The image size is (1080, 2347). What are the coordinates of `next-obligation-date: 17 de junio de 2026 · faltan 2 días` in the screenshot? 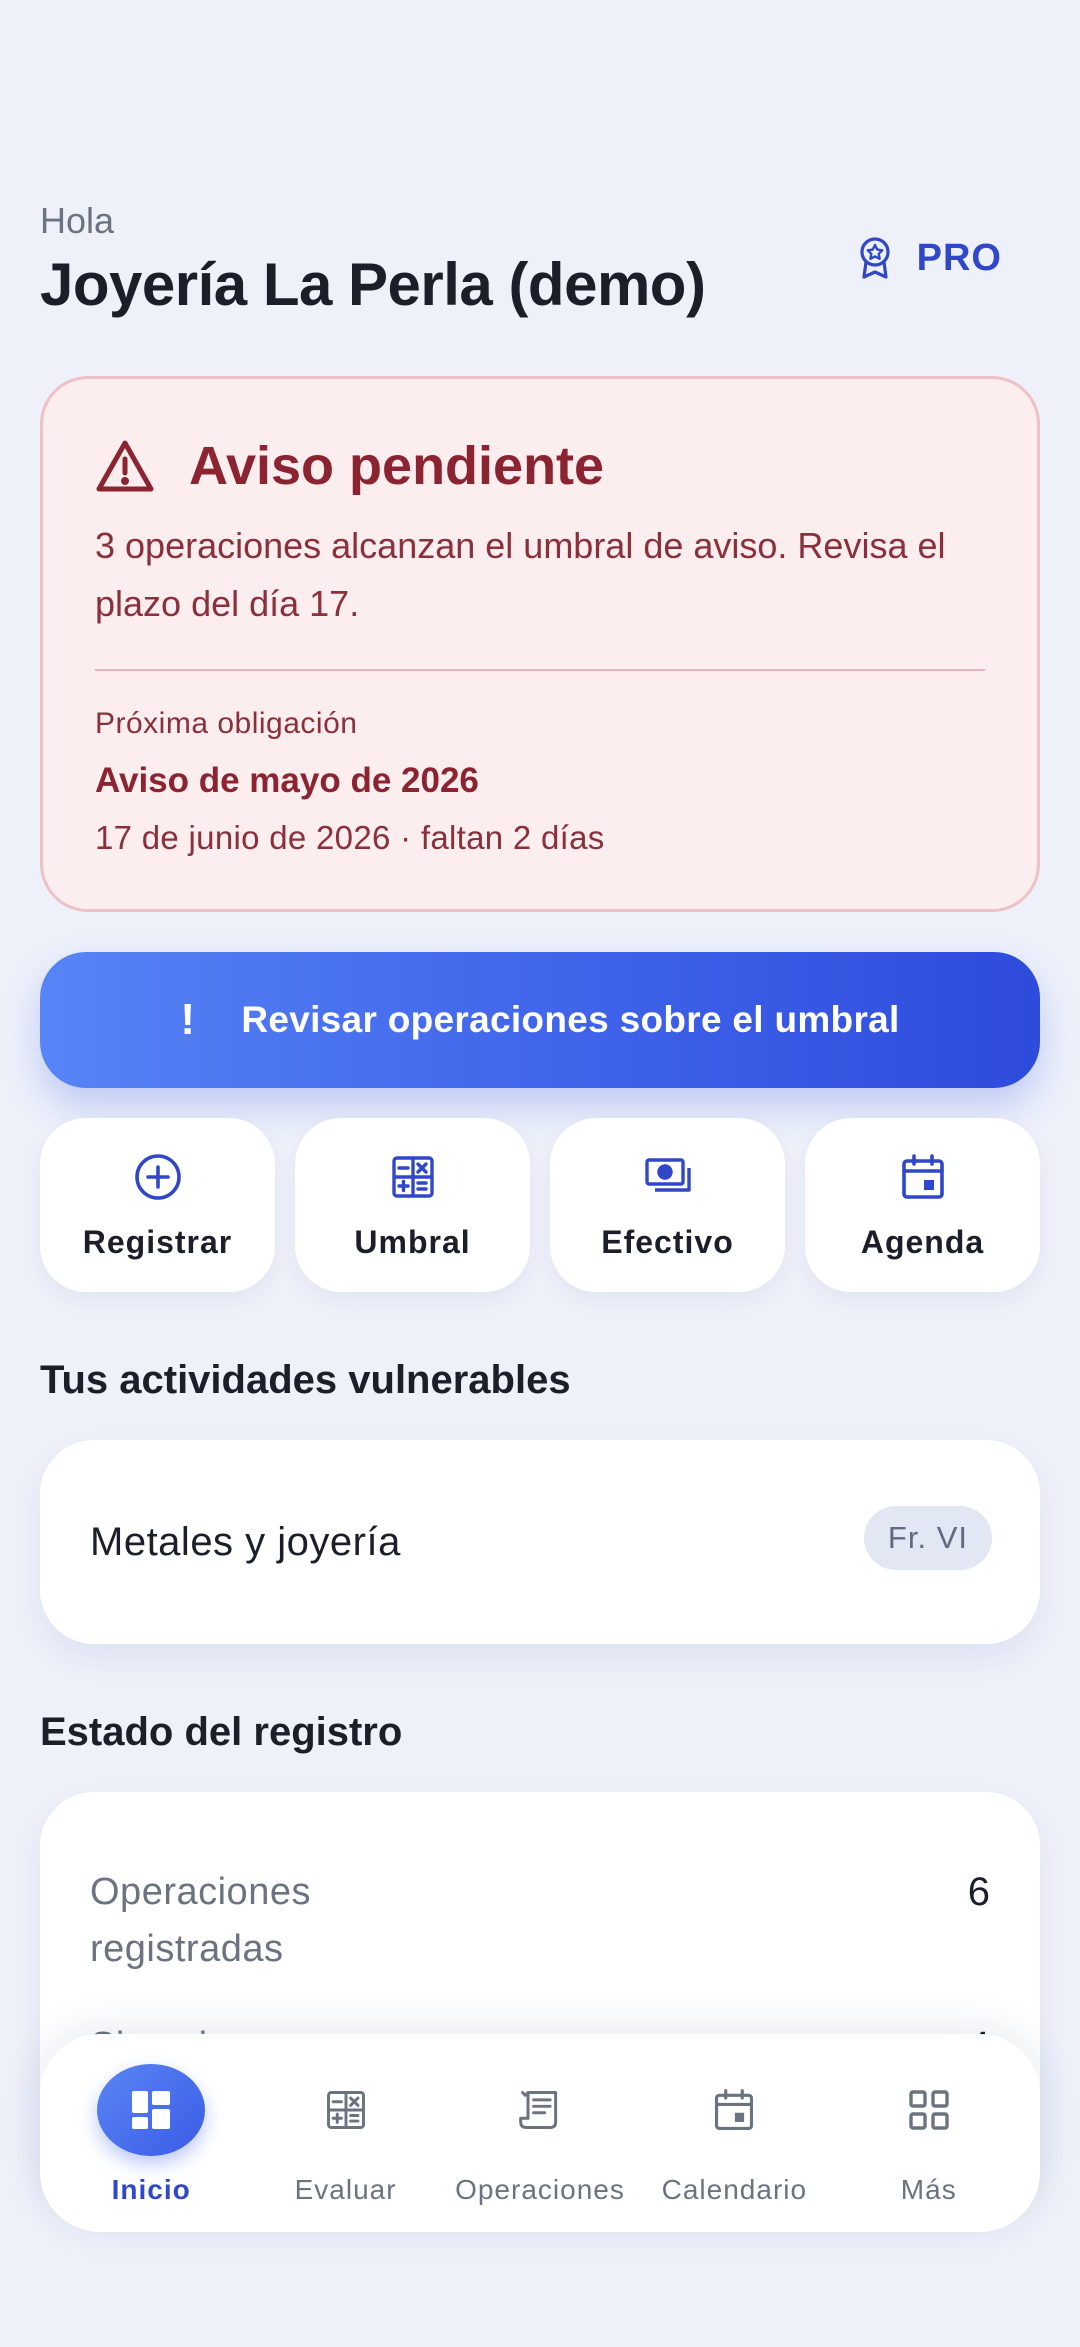 It's located at (350, 837).